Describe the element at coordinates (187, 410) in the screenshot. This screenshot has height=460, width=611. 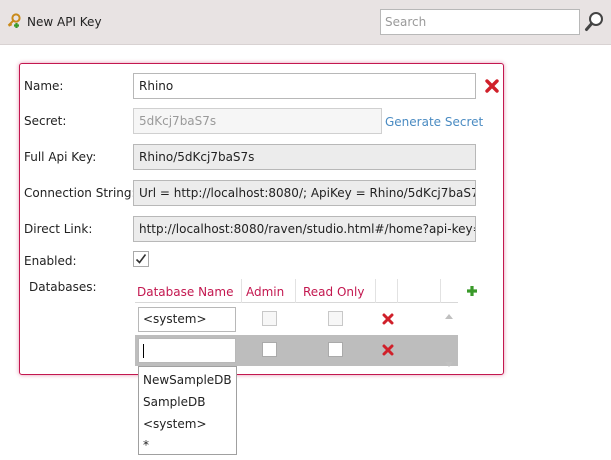
I see `database-name-dropdown: NewSampleDB SampleDB <system> *` at that location.